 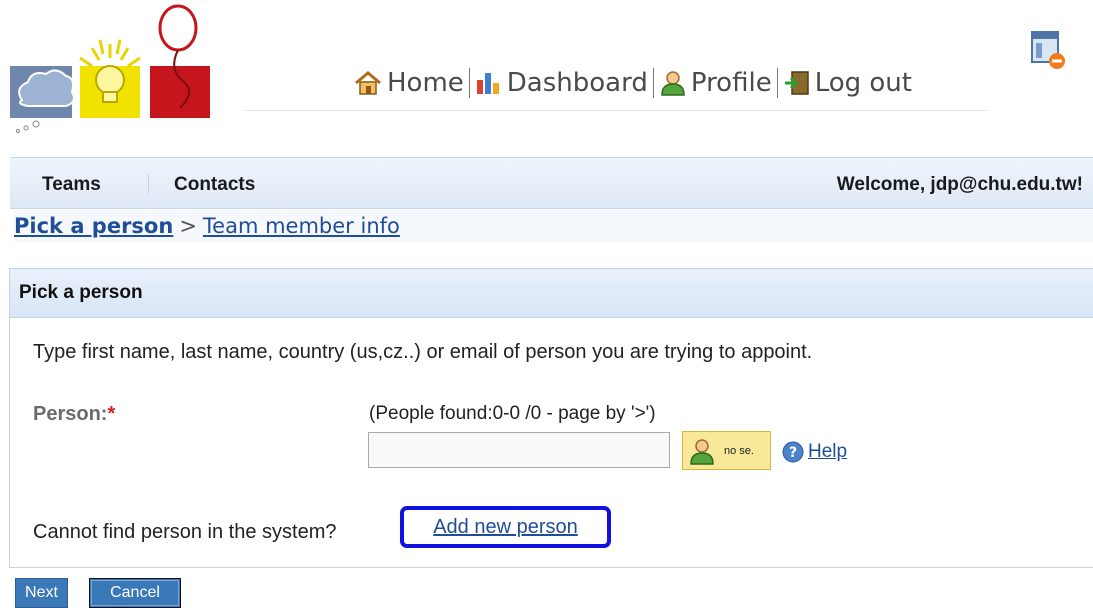 What do you see at coordinates (519, 450) in the screenshot?
I see `person-search-input` at bounding box center [519, 450].